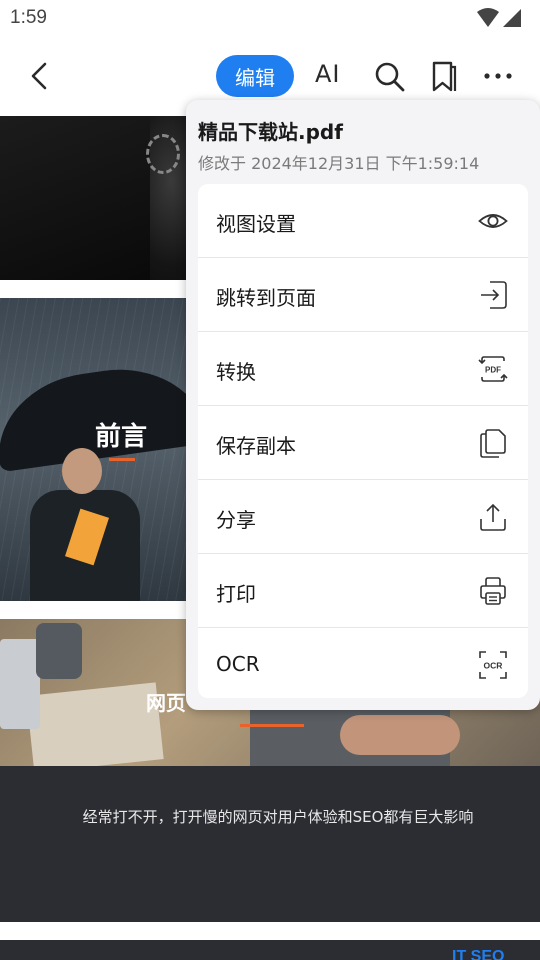 This screenshot has height=960, width=540. What do you see at coordinates (493, 221) in the screenshot?
I see `eye-icon` at bounding box center [493, 221].